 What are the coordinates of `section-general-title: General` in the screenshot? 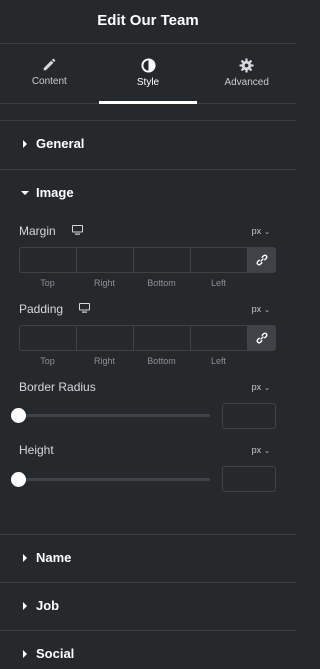 It's located at (60, 143).